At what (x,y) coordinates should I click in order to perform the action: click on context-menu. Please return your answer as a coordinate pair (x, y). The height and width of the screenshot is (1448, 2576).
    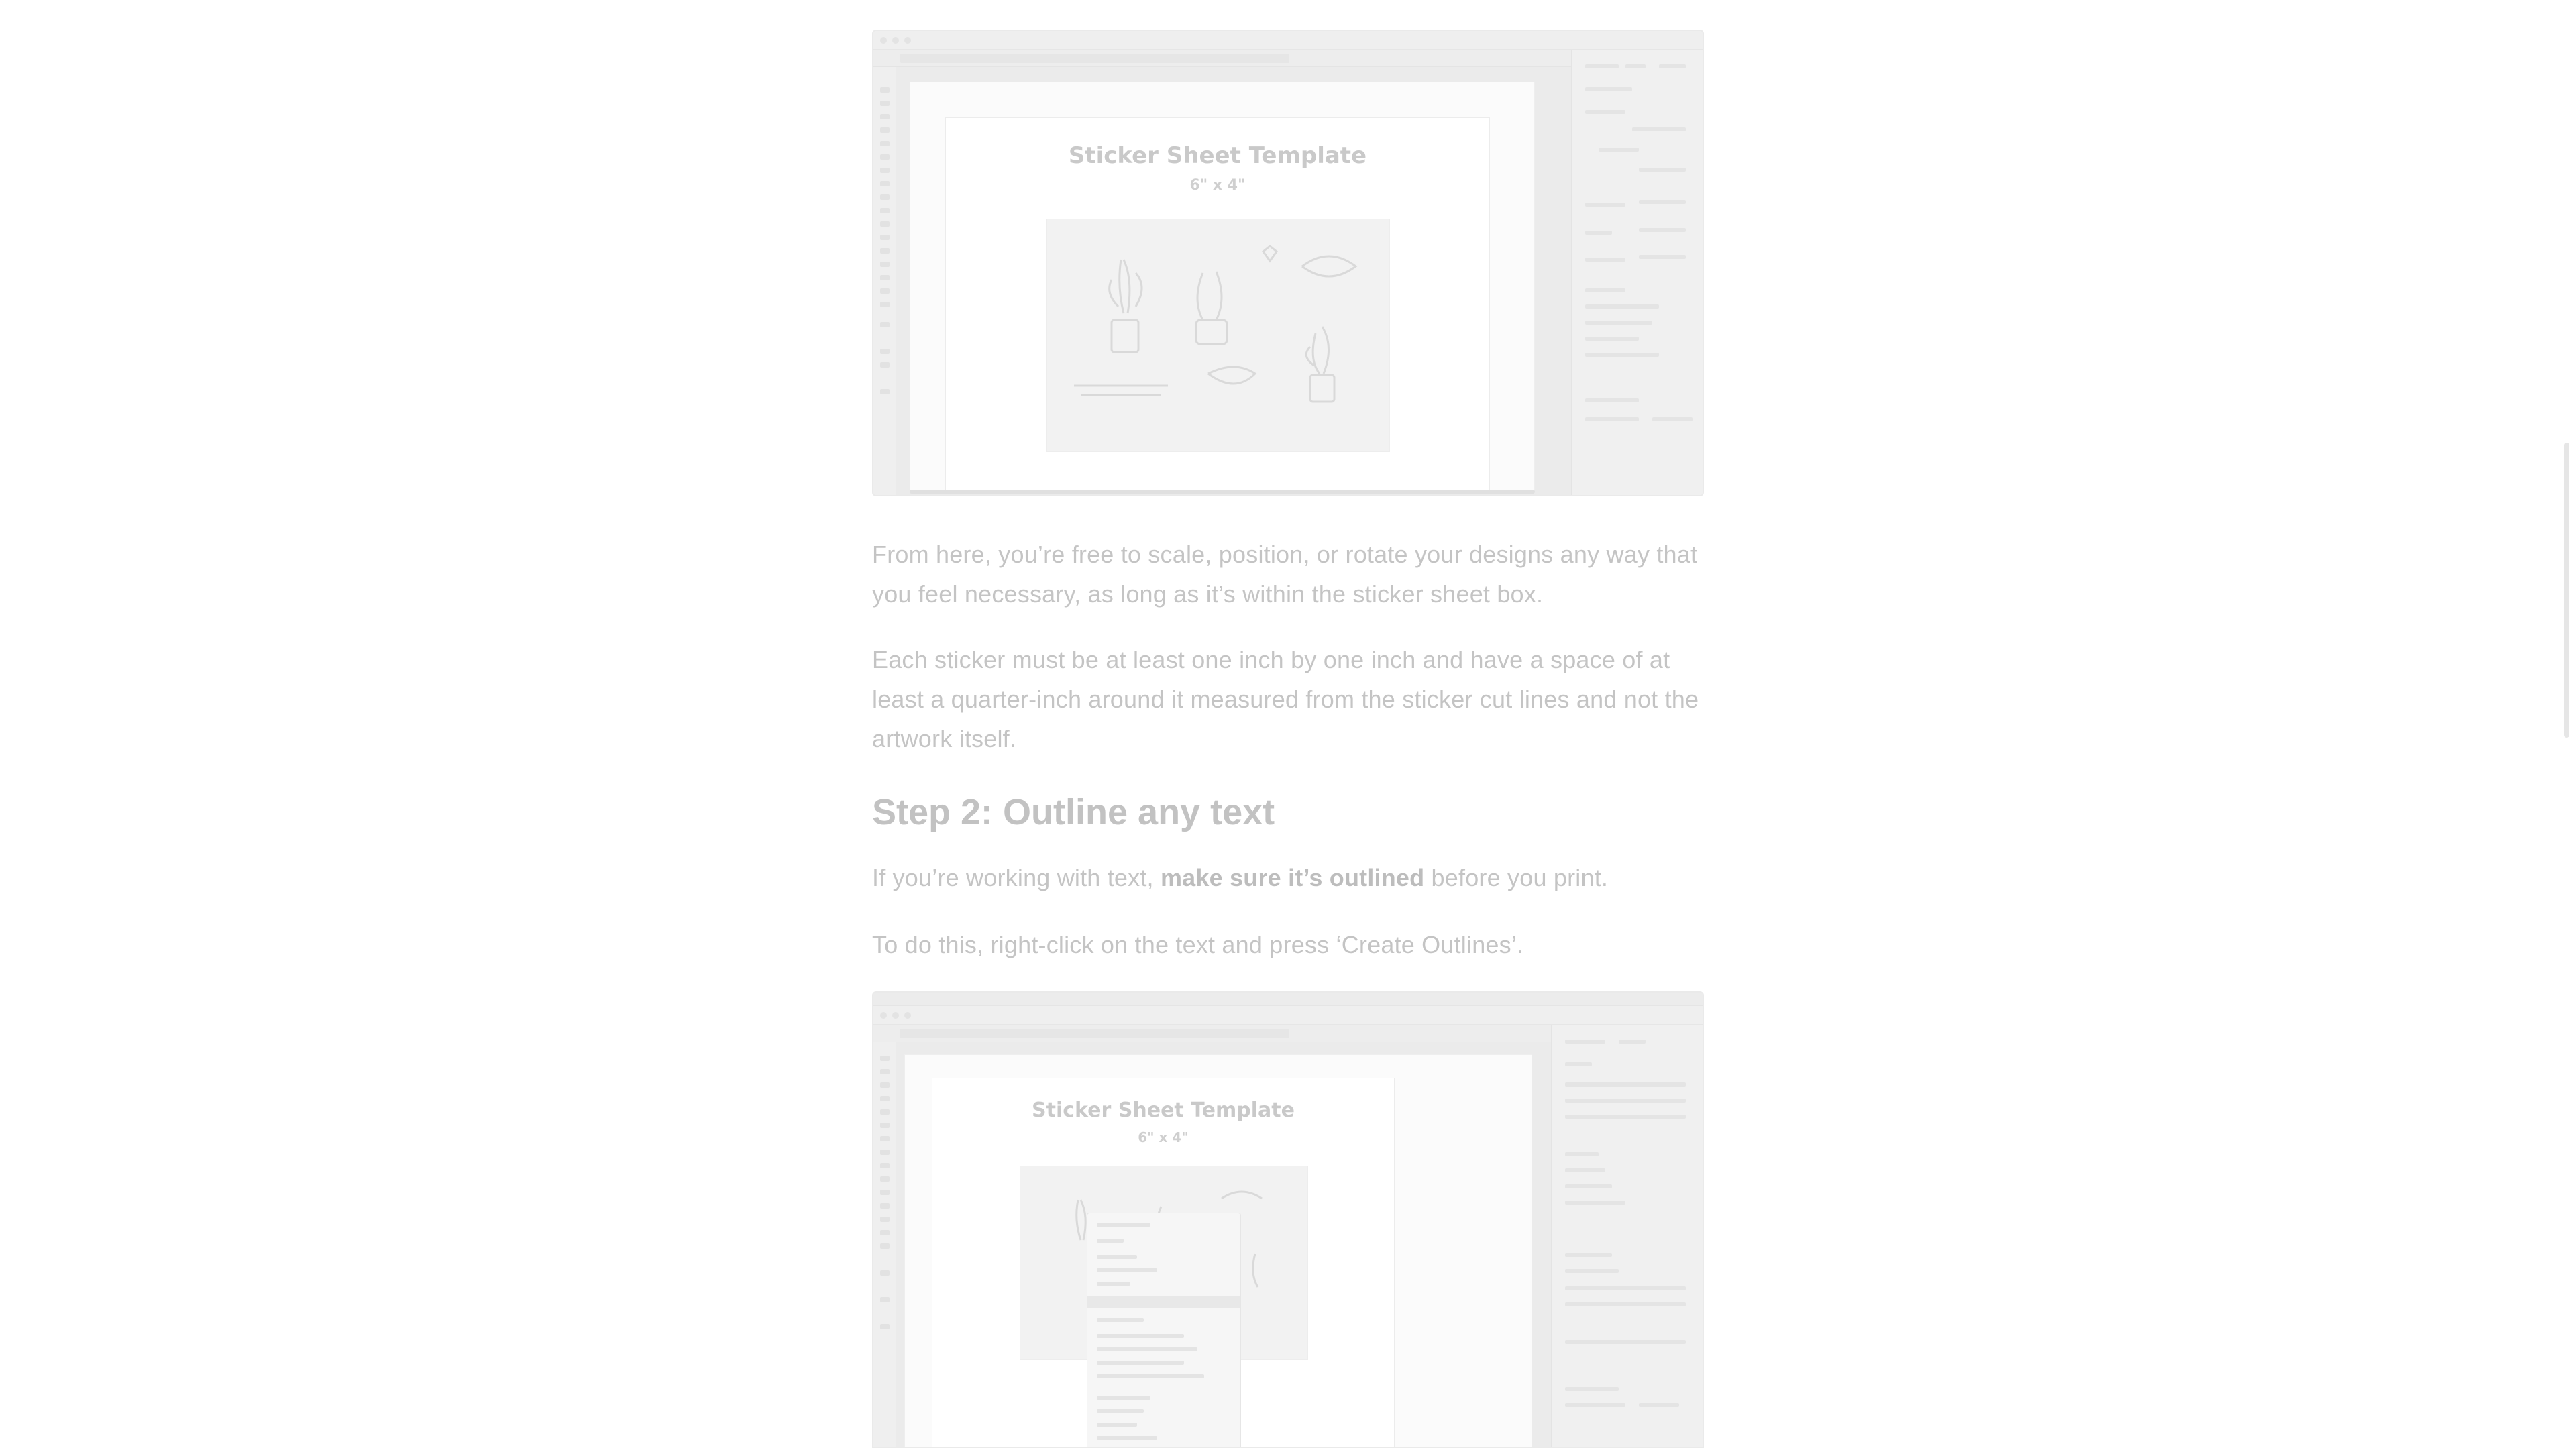
    Looking at the image, I should click on (1164, 1330).